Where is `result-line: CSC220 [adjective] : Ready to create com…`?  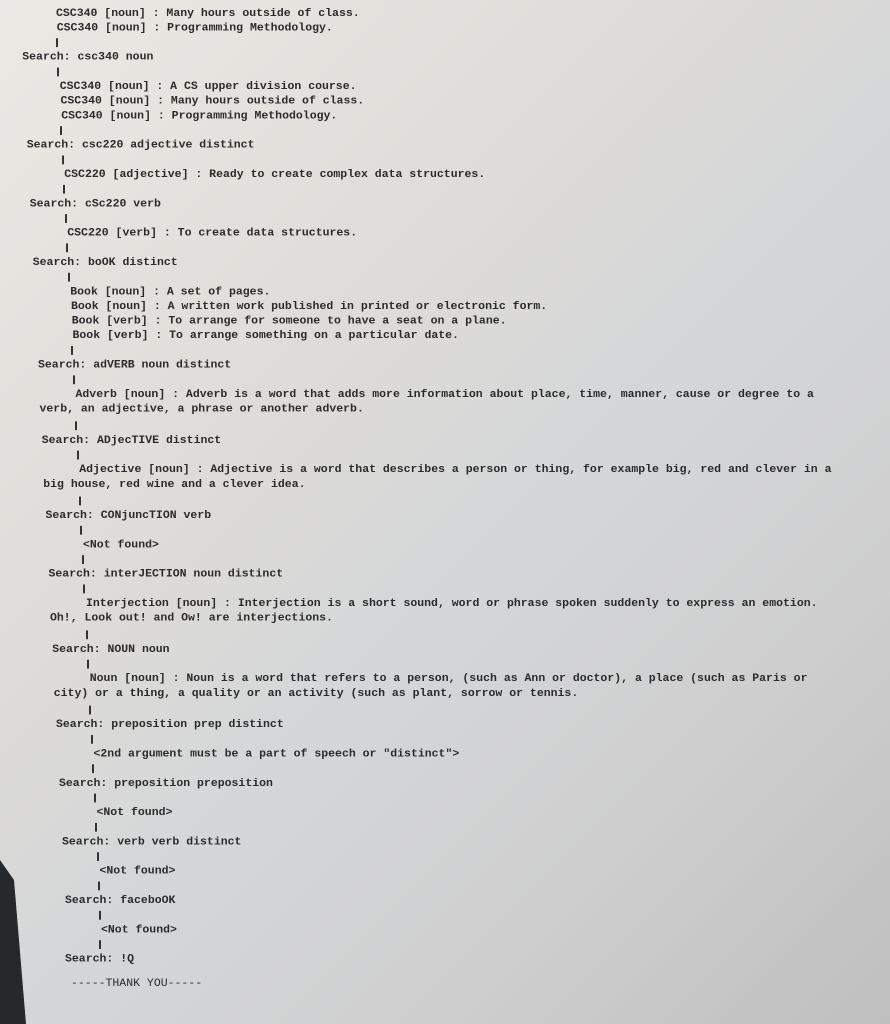 result-line: CSC220 [adjective] : Ready to create com… is located at coordinates (275, 174).